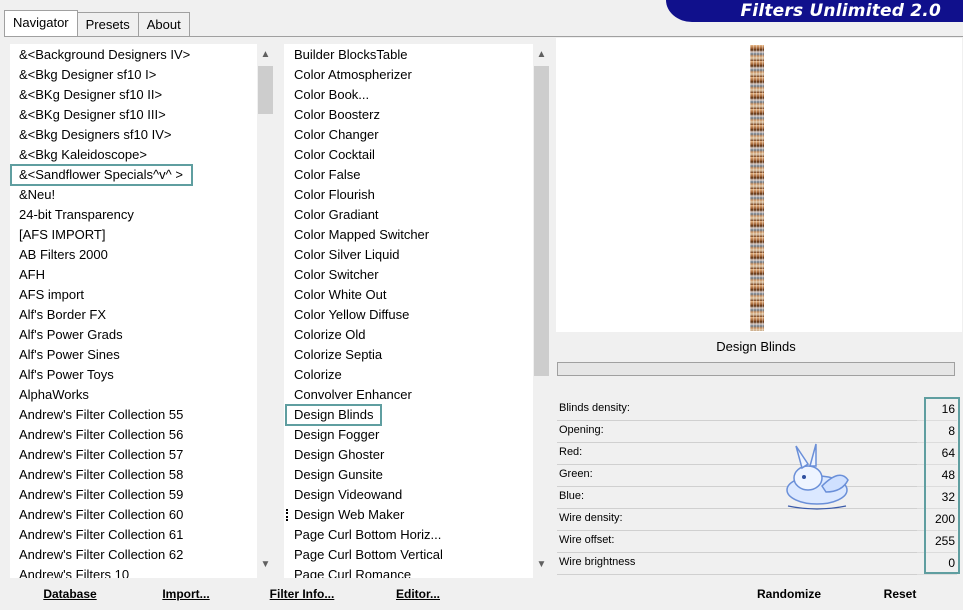 The width and height of the screenshot is (963, 610). Describe the element at coordinates (133, 195) in the screenshot. I see `category-item: &Neu!` at that location.